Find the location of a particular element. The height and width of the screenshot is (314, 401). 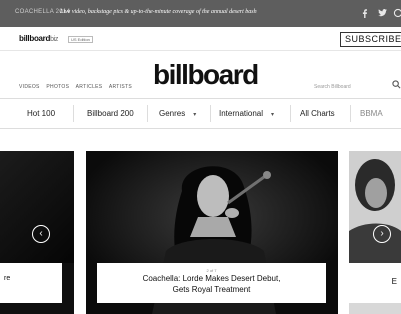

nav-hot-100: Hot 100 is located at coordinates (41, 113).